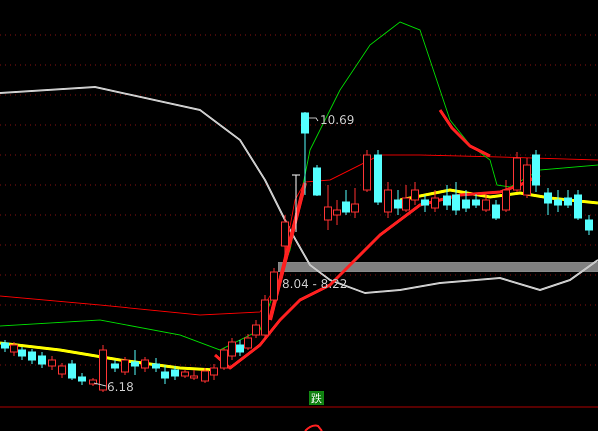 This screenshot has width=598, height=431. Describe the element at coordinates (120, 387) in the screenshot. I see `low-price-label: 6.18` at that location.